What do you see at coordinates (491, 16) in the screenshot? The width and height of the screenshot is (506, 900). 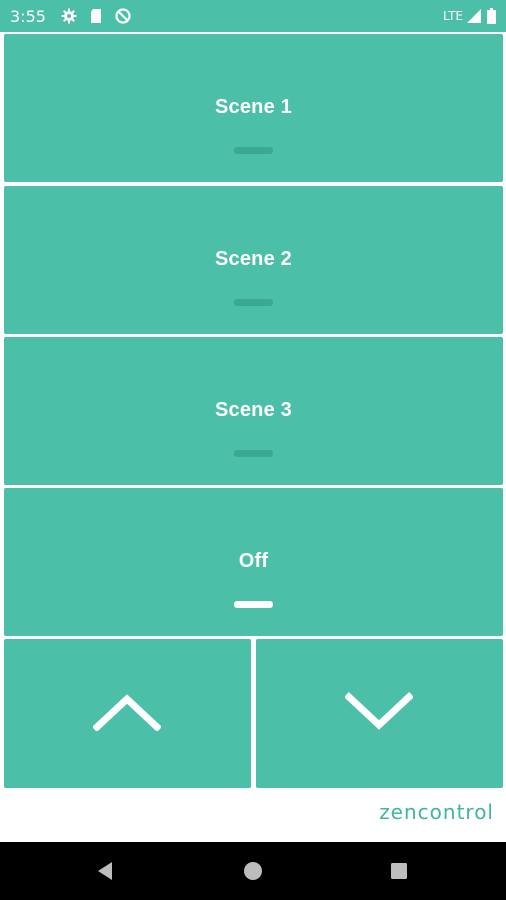 I see `battery-icon` at bounding box center [491, 16].